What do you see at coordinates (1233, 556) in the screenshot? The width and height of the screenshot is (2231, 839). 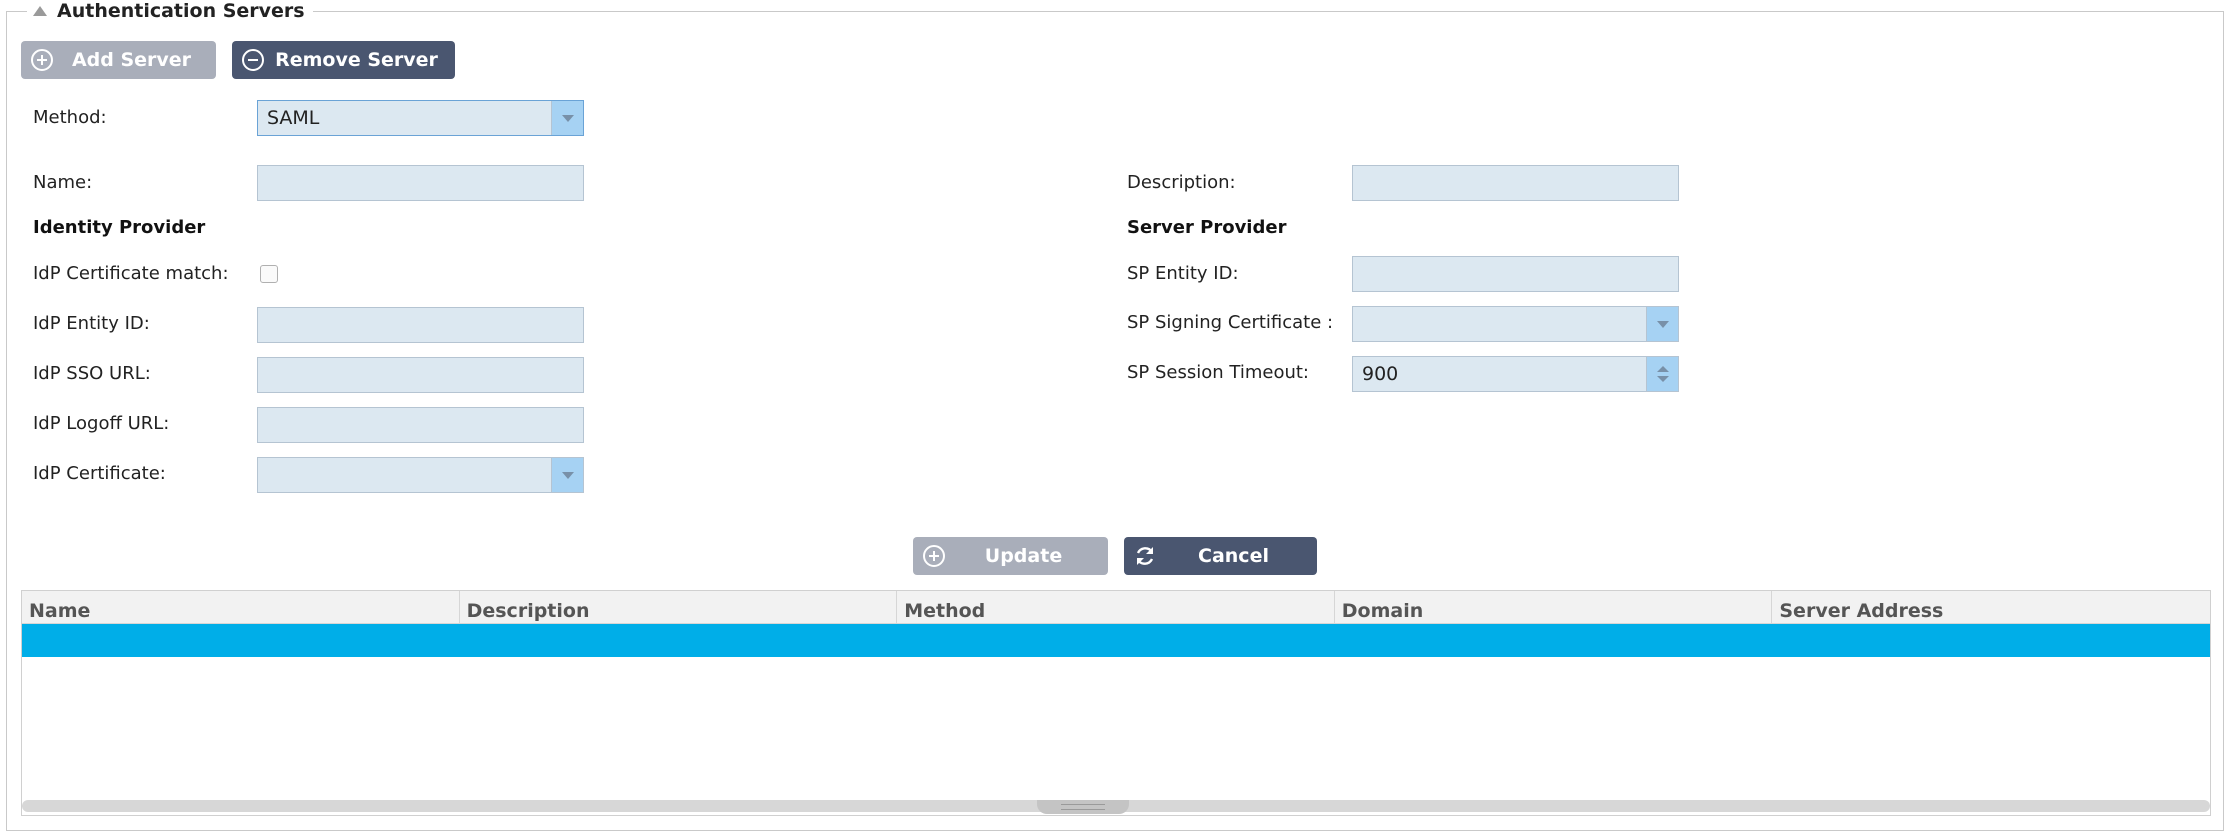 I see `cancel-label: Cancel` at bounding box center [1233, 556].